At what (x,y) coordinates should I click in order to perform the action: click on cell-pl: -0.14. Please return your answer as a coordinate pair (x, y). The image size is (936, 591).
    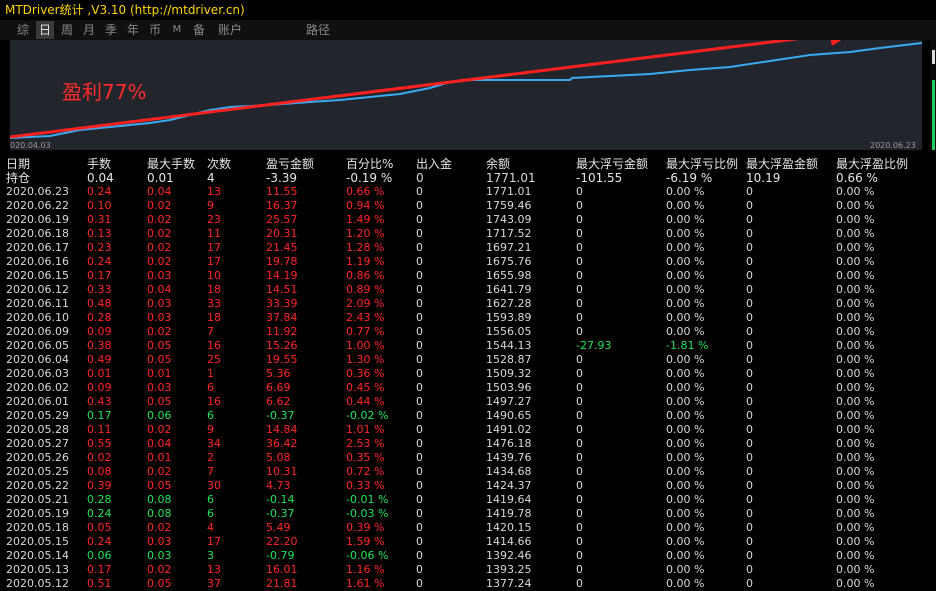
    Looking at the image, I should click on (280, 499).